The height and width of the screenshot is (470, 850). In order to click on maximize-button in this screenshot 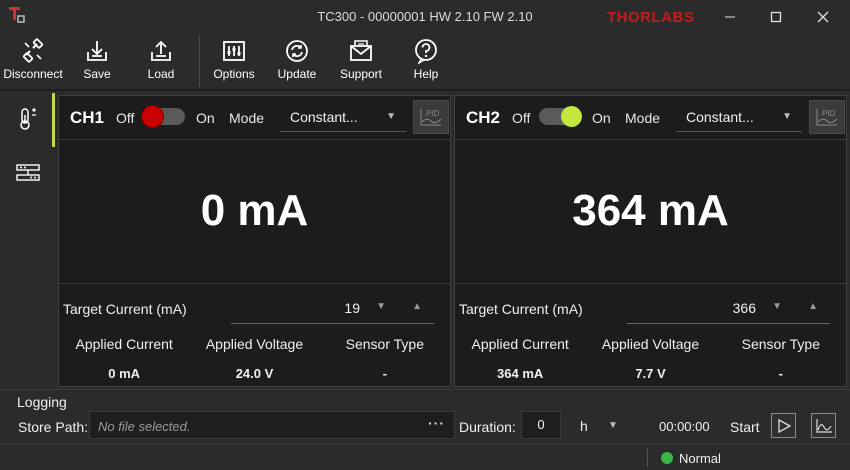, I will do `click(776, 16)`.